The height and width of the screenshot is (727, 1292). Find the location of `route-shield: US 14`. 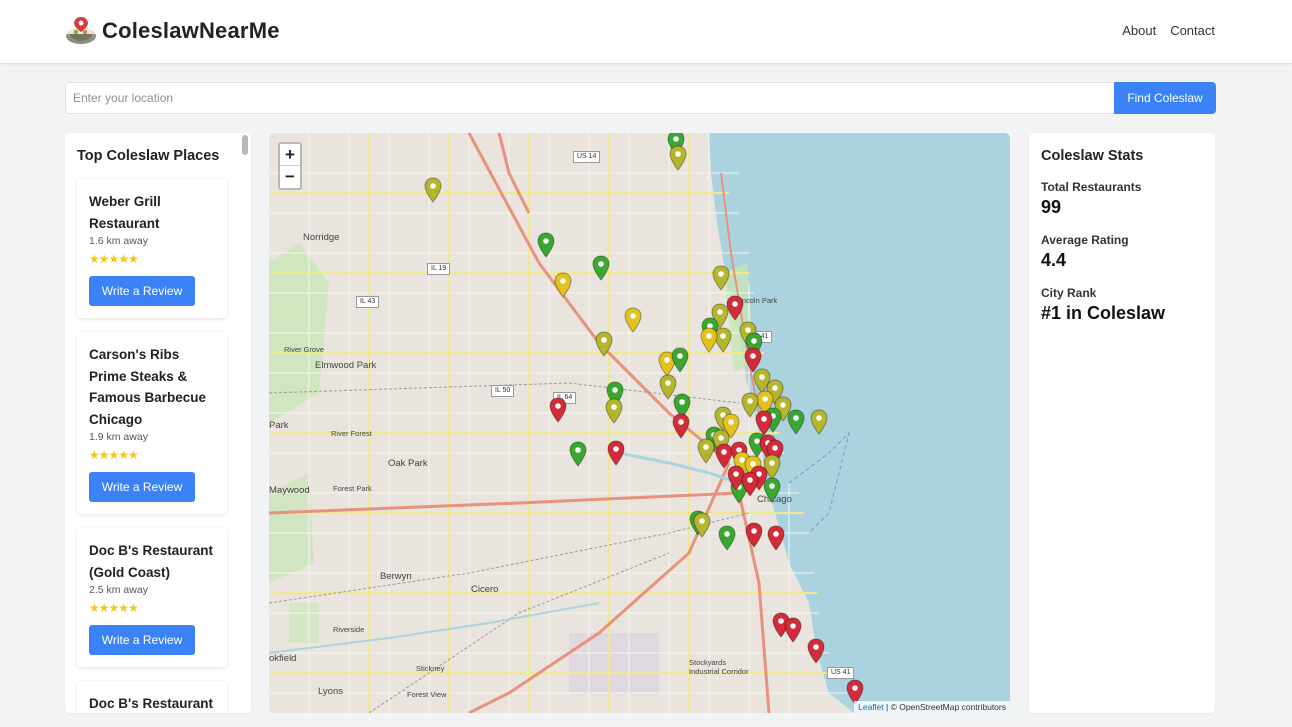

route-shield: US 14 is located at coordinates (587, 157).